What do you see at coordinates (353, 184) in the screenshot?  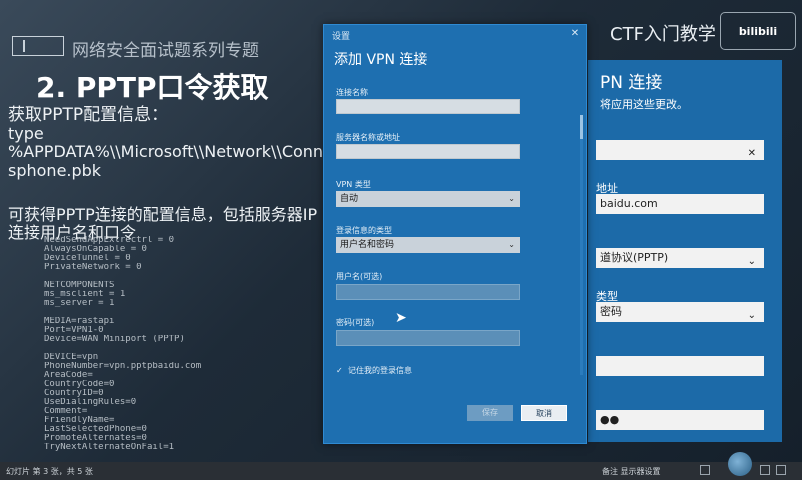 I see `vpn-type-label: VPN 类型` at bounding box center [353, 184].